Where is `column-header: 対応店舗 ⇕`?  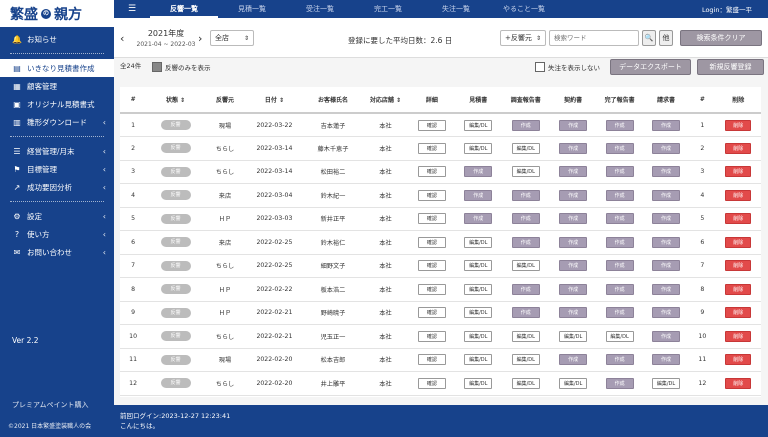 column-header: 対応店舗 ⇕ is located at coordinates (385, 100).